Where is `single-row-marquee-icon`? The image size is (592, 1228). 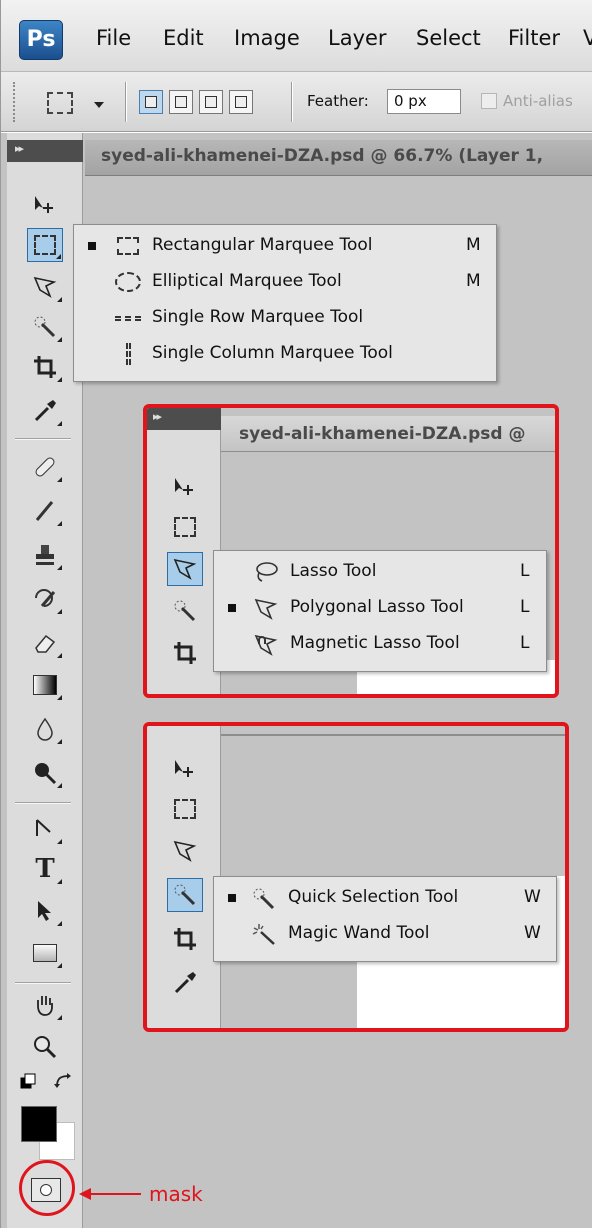
single-row-marquee-icon is located at coordinates (128, 318).